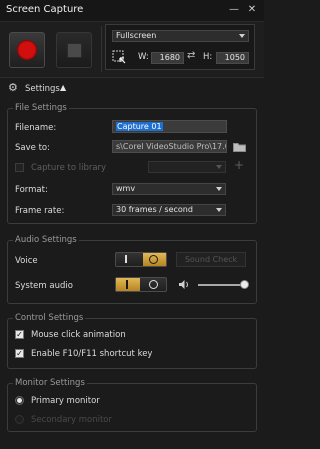 The width and height of the screenshot is (320, 449). I want to click on secondary-monitor-radio, so click(19, 419).